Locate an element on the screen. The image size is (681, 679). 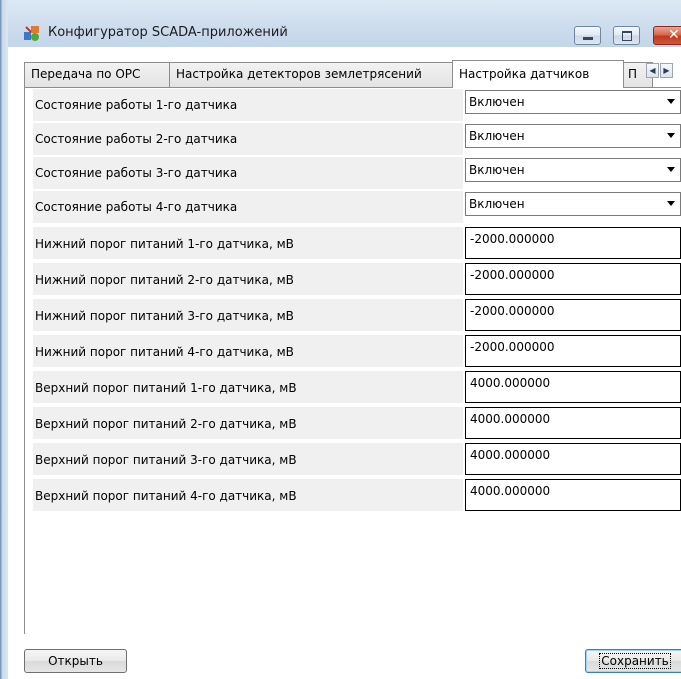
setting-label: Состояние работы 2-го датчика is located at coordinates (248, 139).